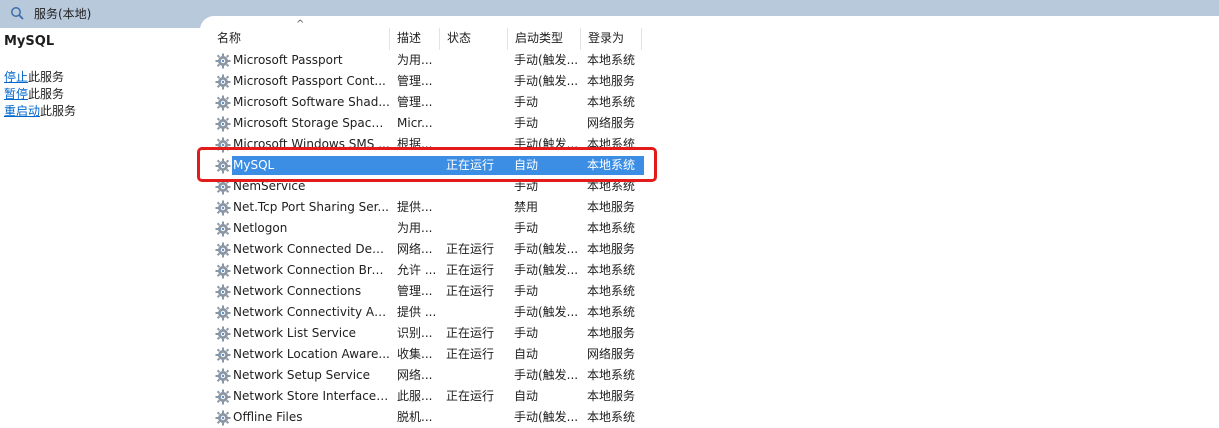 The width and height of the screenshot is (1219, 428). What do you see at coordinates (526, 207) in the screenshot?
I see `service-startup-type-cell: 禁用` at bounding box center [526, 207].